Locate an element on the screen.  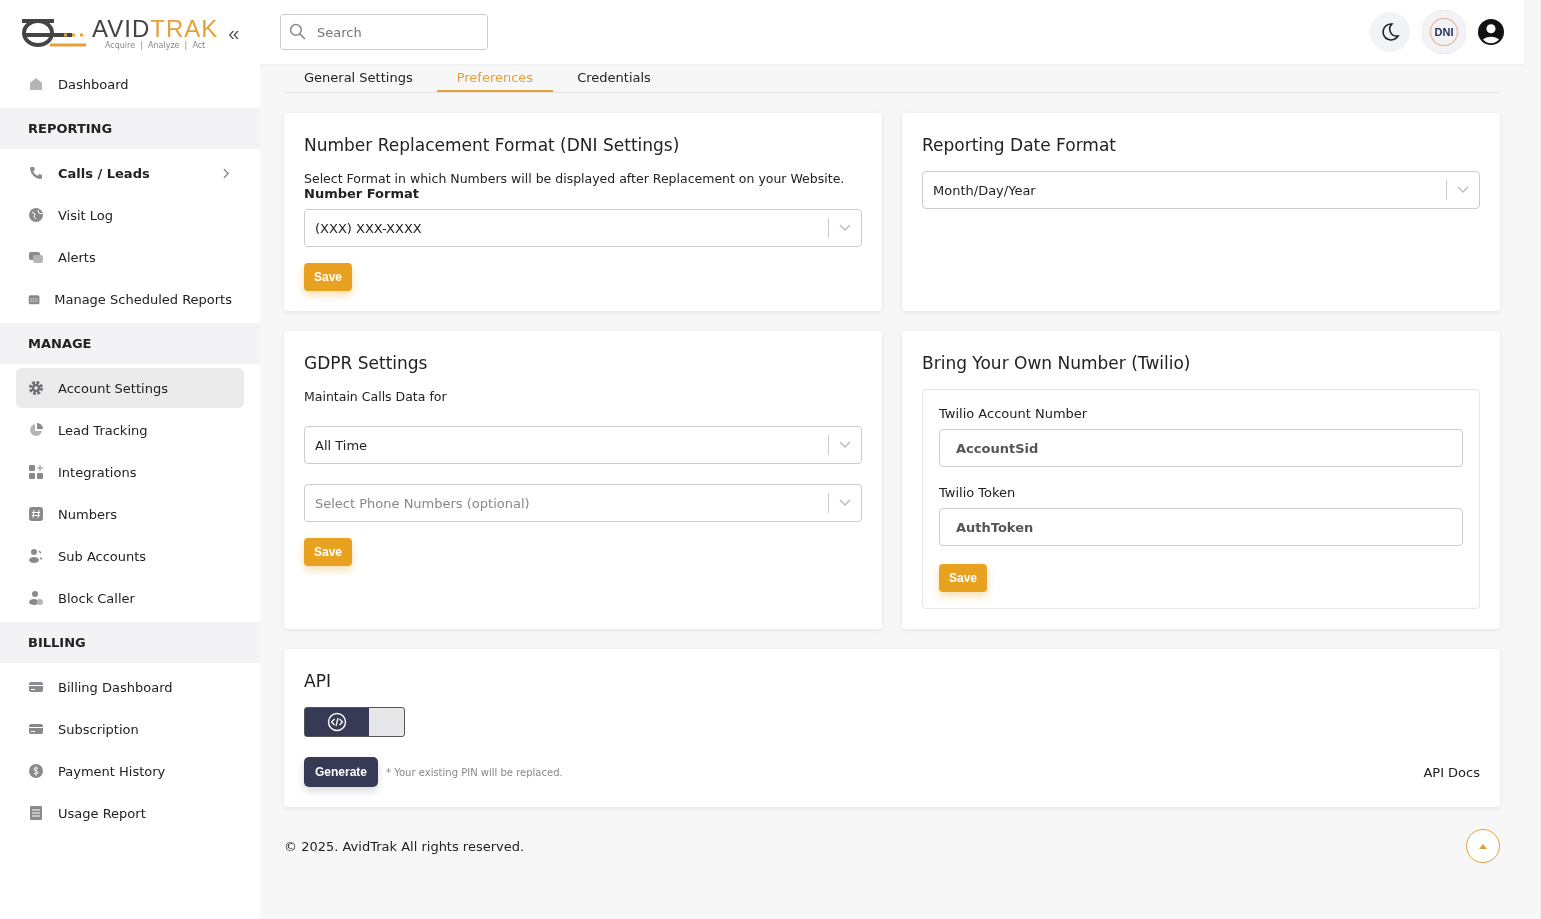
api-toggle is located at coordinates (354, 722).